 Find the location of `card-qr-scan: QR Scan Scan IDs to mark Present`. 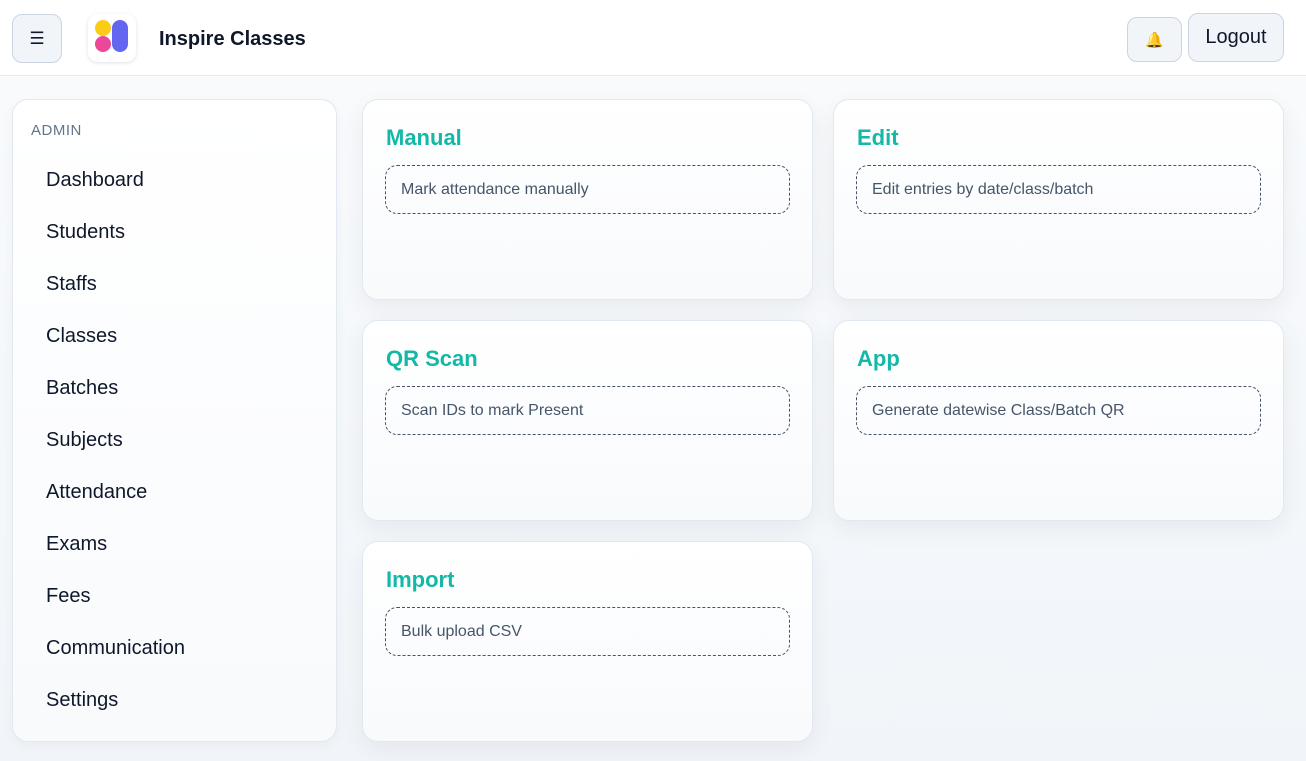

card-qr-scan: QR Scan Scan IDs to mark Present is located at coordinates (587, 420).